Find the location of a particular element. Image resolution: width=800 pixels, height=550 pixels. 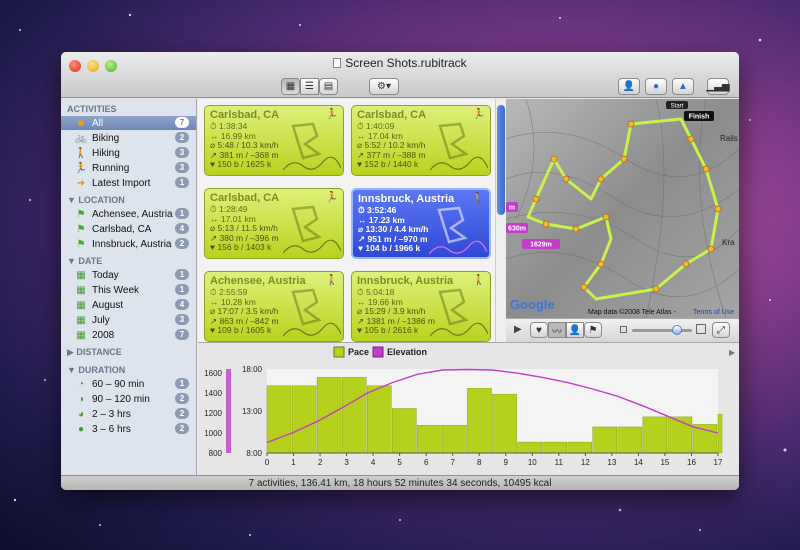

sidebar-item-hiking: 🚶 Hiking 3 is located at coordinates (128, 153).